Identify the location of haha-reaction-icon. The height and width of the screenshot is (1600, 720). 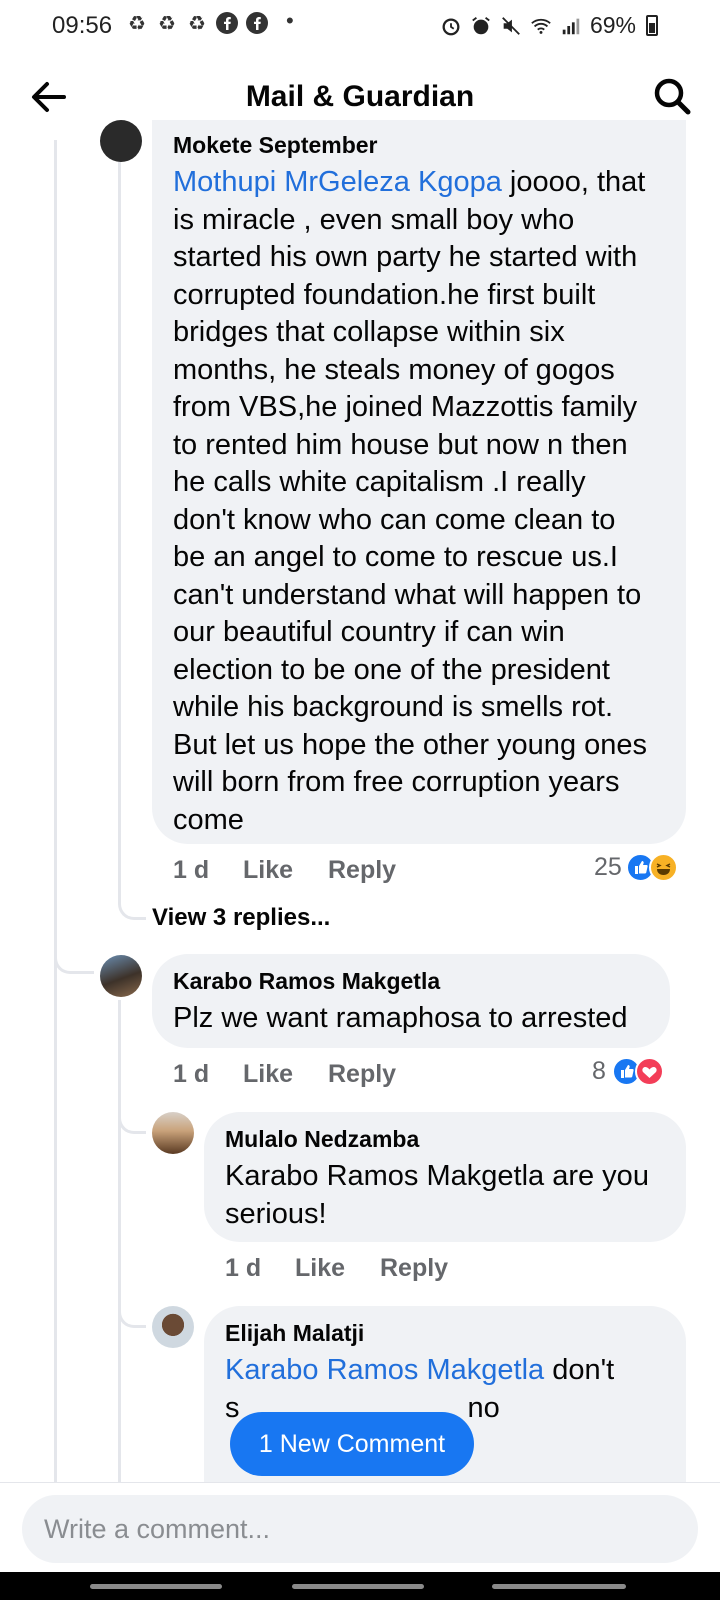
(663, 867).